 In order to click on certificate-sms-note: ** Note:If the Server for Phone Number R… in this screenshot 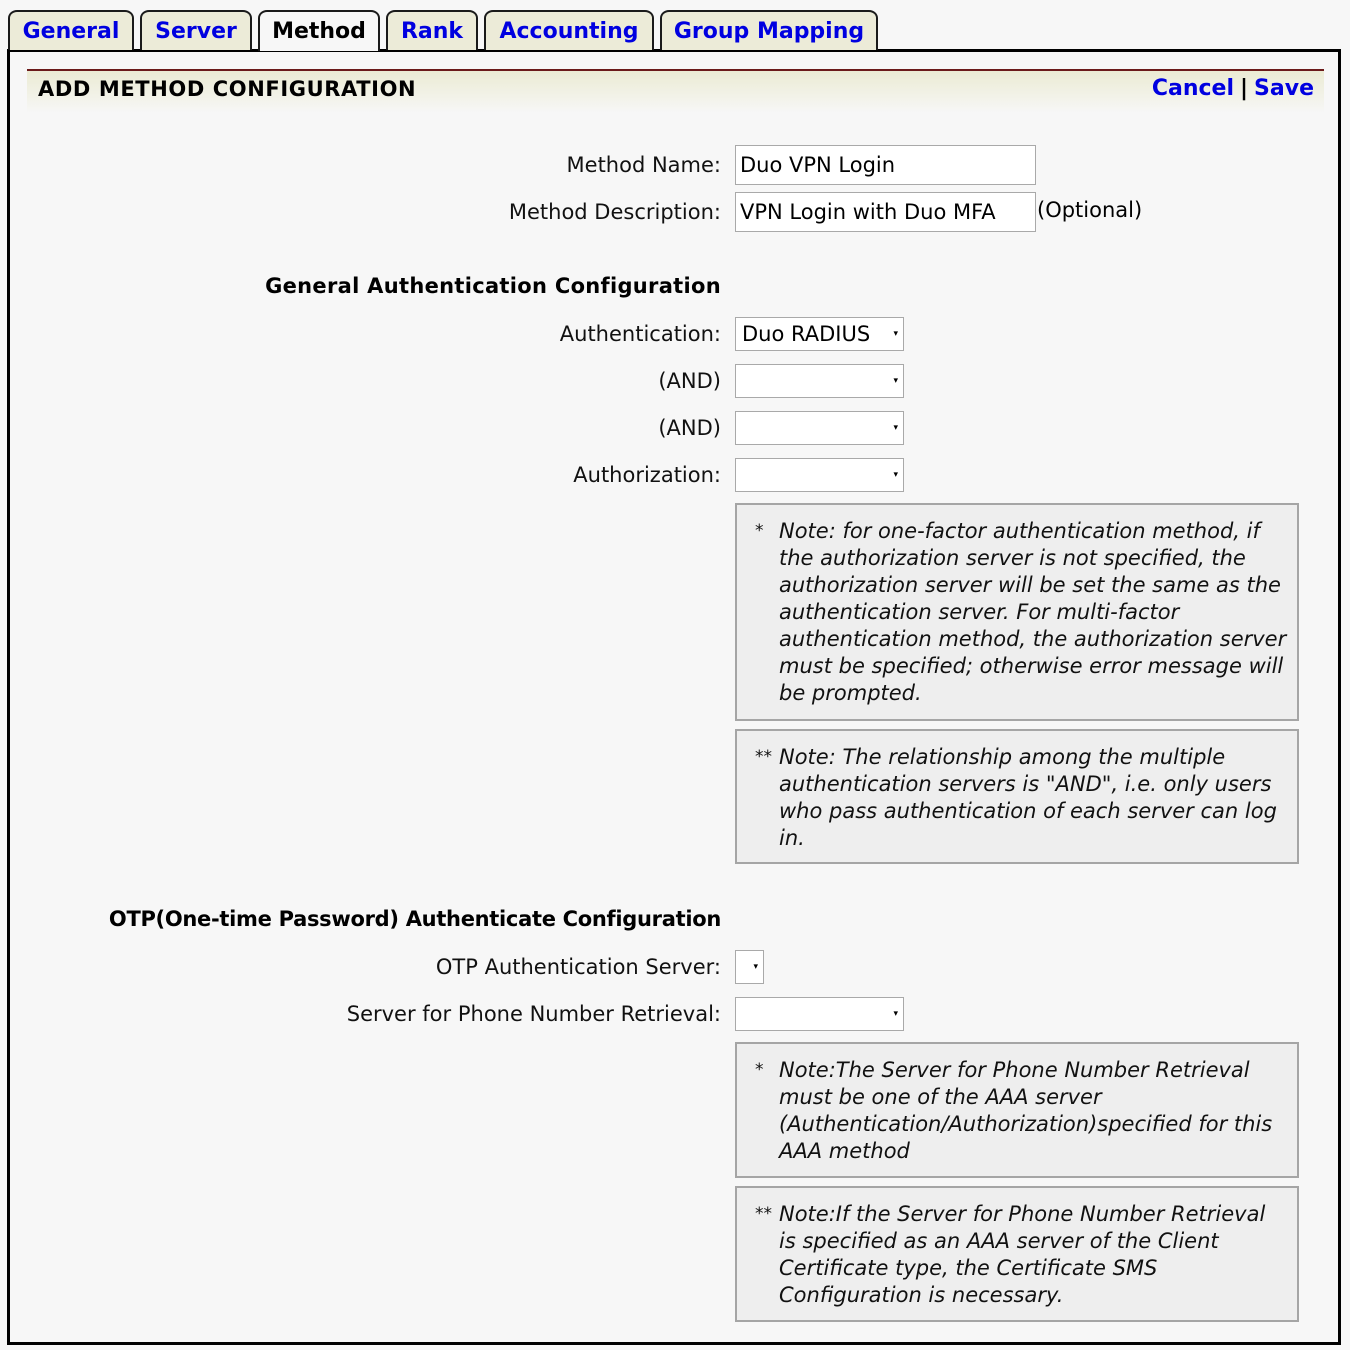, I will do `click(1017, 1254)`.